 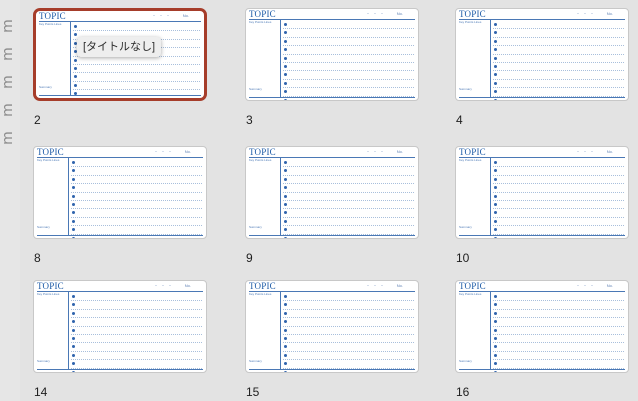 I want to click on page-number-label: 16, so click(x=463, y=392).